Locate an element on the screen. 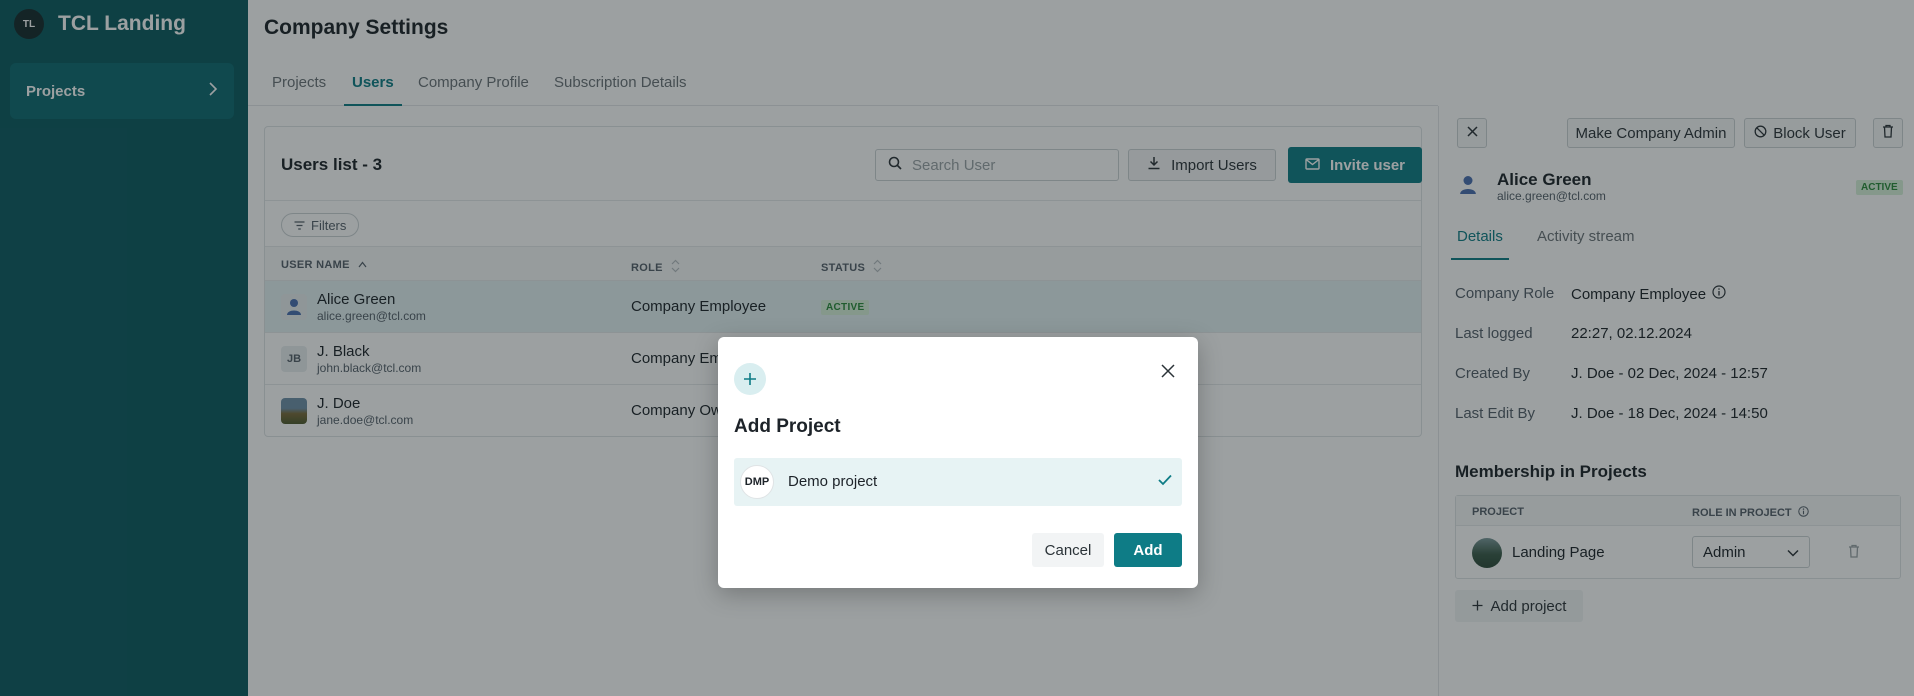 The height and width of the screenshot is (696, 1914). add-project-modal: Add Project DMP Demo project Cancel Add is located at coordinates (958, 462).